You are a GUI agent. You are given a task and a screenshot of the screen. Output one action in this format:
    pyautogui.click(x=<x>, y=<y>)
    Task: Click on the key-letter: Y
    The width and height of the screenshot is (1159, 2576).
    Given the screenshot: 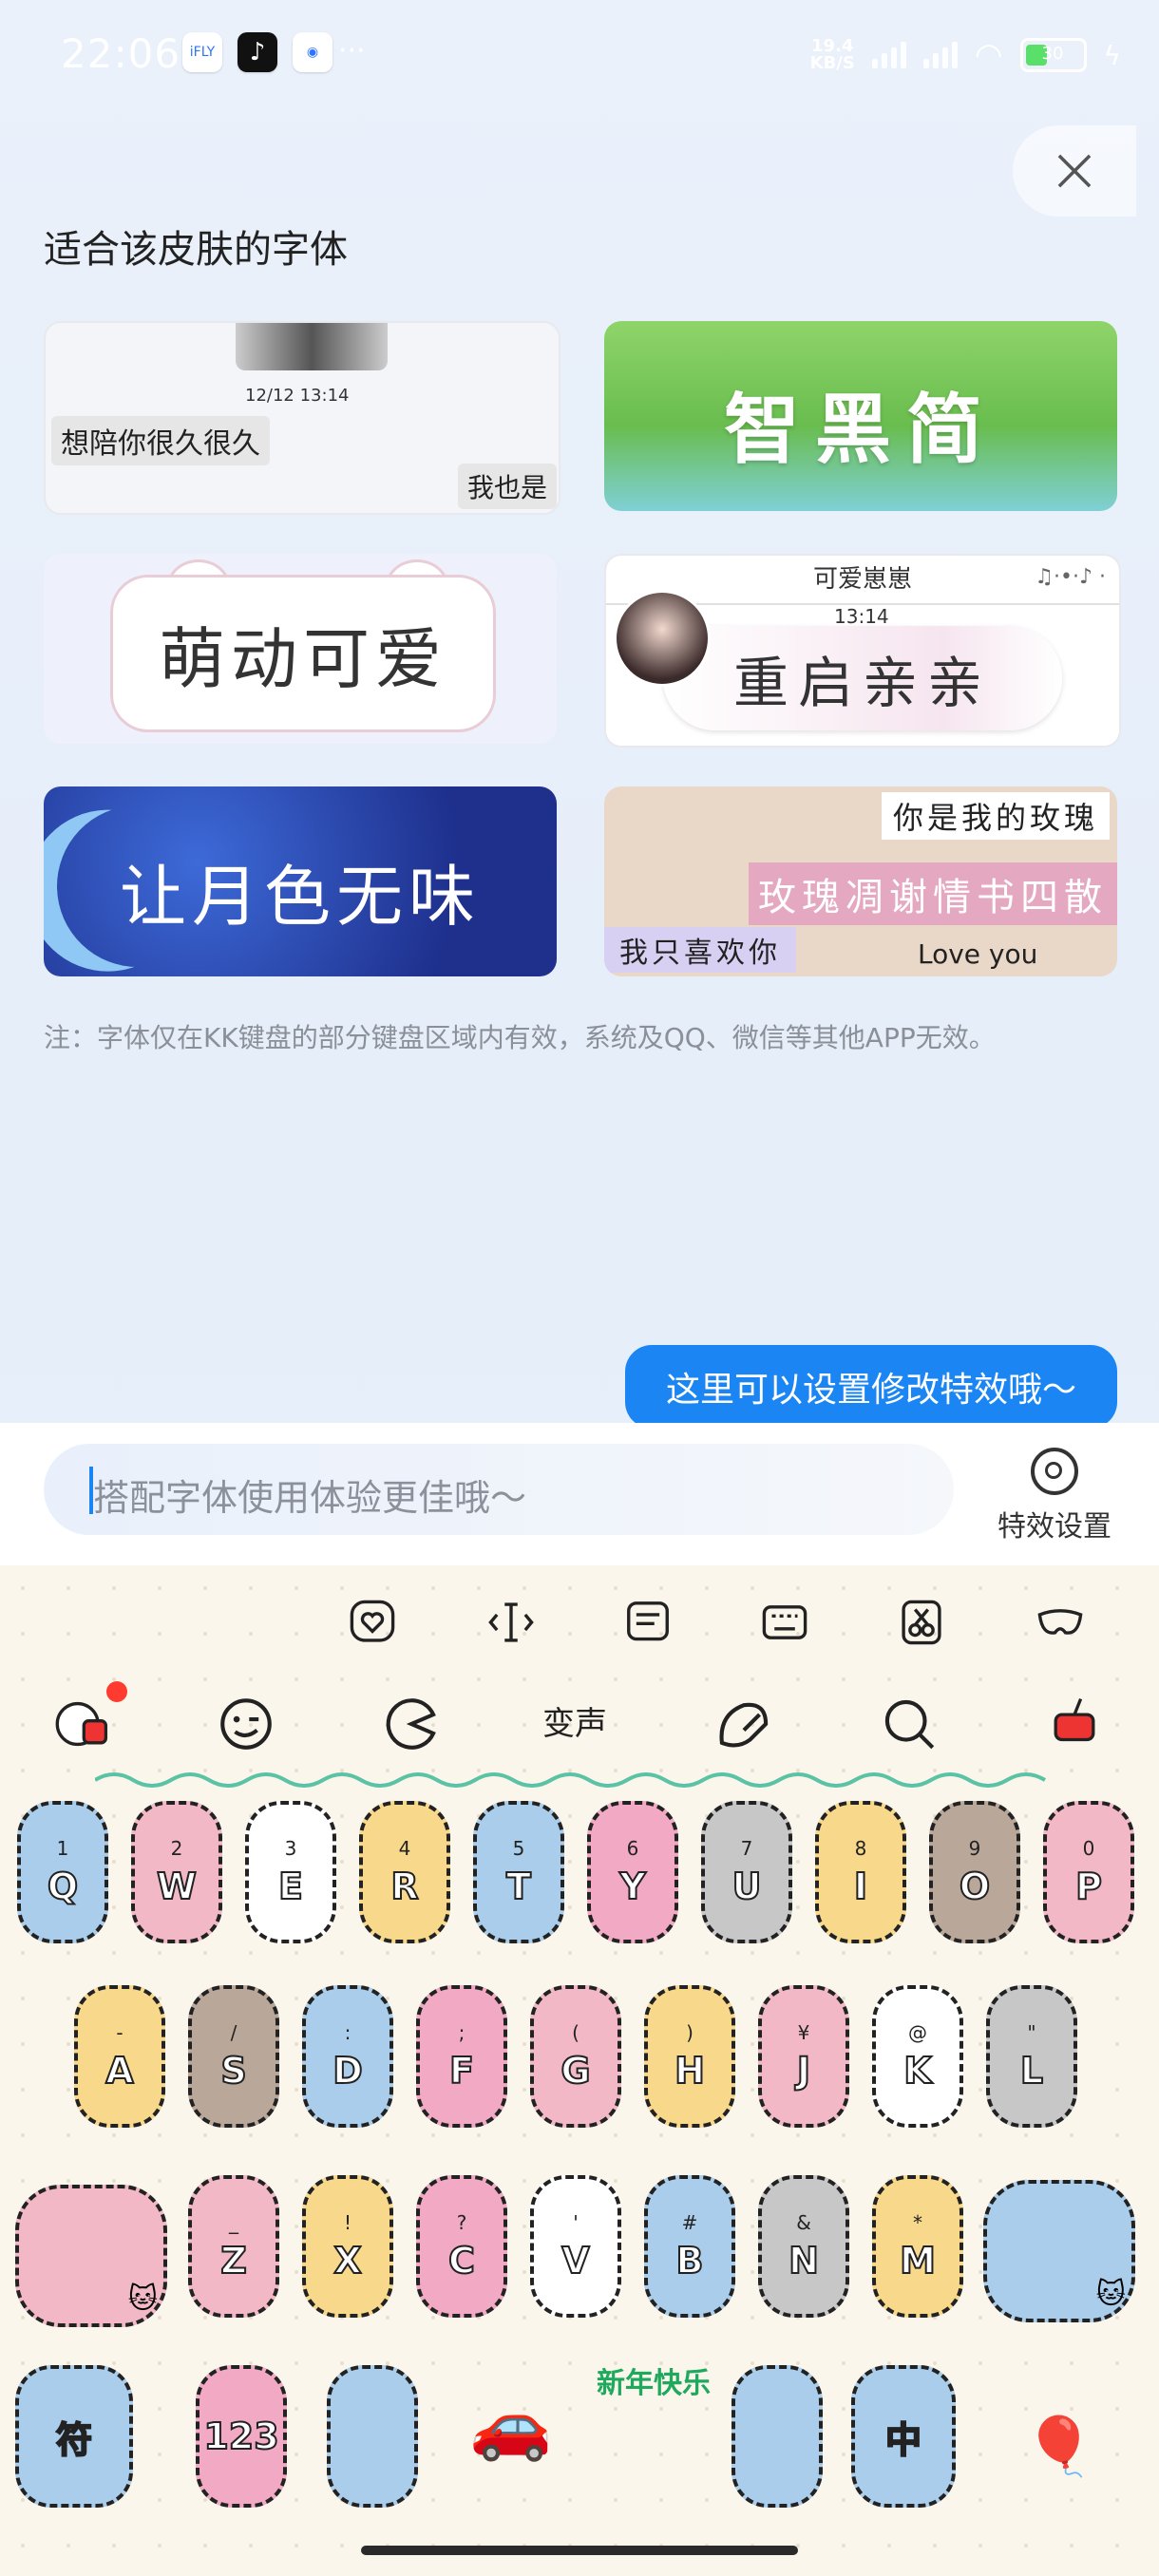 What is the action you would take?
    pyautogui.click(x=632, y=1886)
    